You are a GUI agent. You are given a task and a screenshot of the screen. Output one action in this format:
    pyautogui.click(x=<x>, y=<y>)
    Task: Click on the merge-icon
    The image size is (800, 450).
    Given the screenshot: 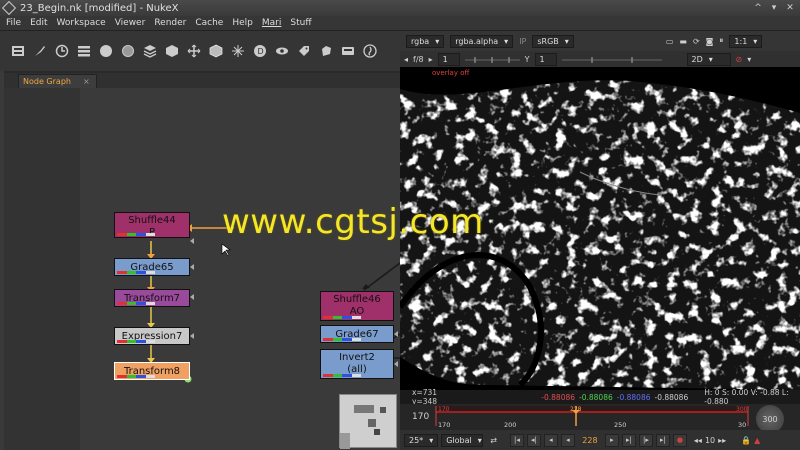 What is the action you would take?
    pyautogui.click(x=172, y=51)
    